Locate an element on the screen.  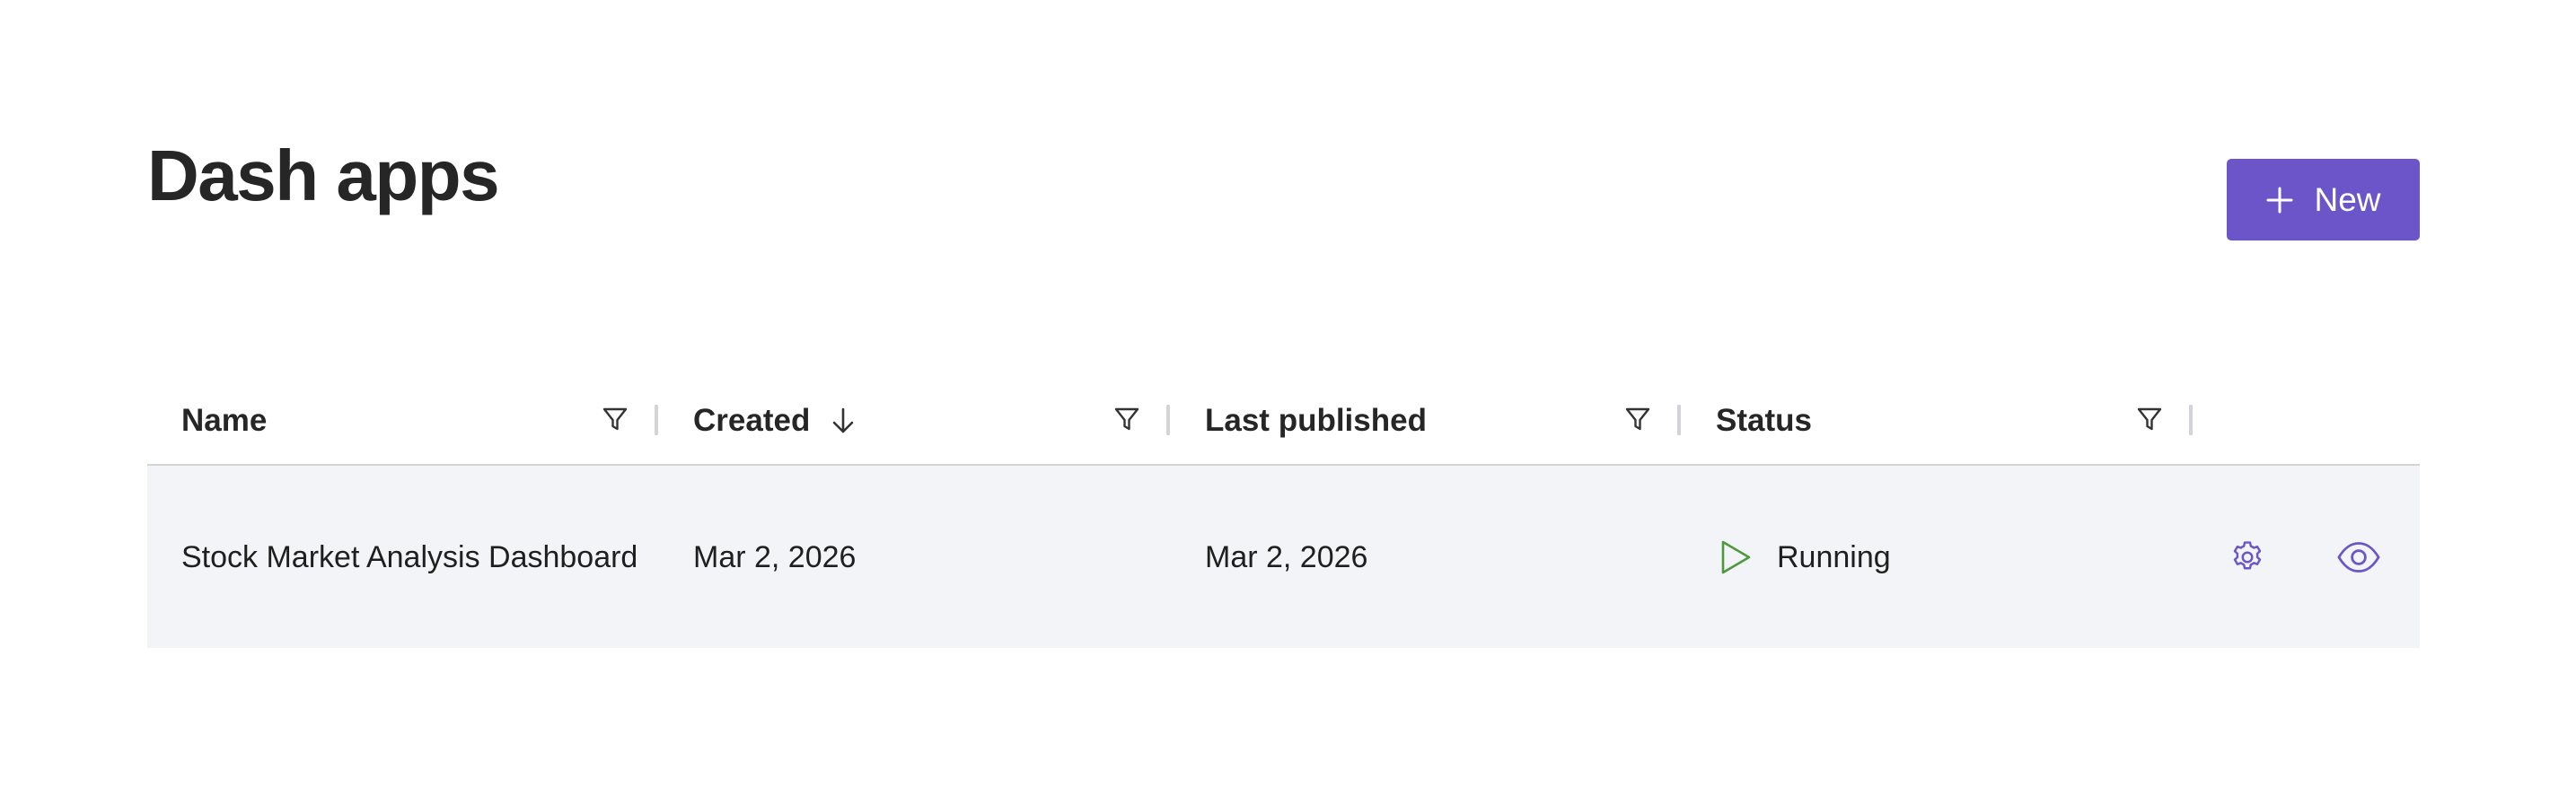
cell-created: Mar 2, 2026 is located at coordinates (775, 556).